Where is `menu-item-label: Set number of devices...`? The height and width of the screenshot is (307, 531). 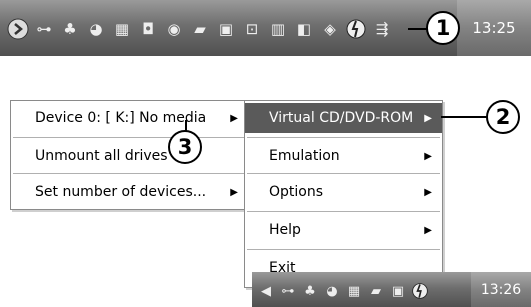
menu-item-label: Set number of devices... is located at coordinates (121, 192).